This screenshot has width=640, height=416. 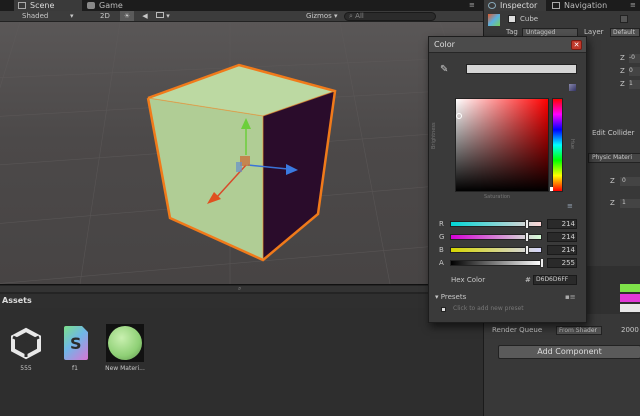 What do you see at coordinates (570, 206) in the screenshot?
I see `slider-mode-icon: ≡` at bounding box center [570, 206].